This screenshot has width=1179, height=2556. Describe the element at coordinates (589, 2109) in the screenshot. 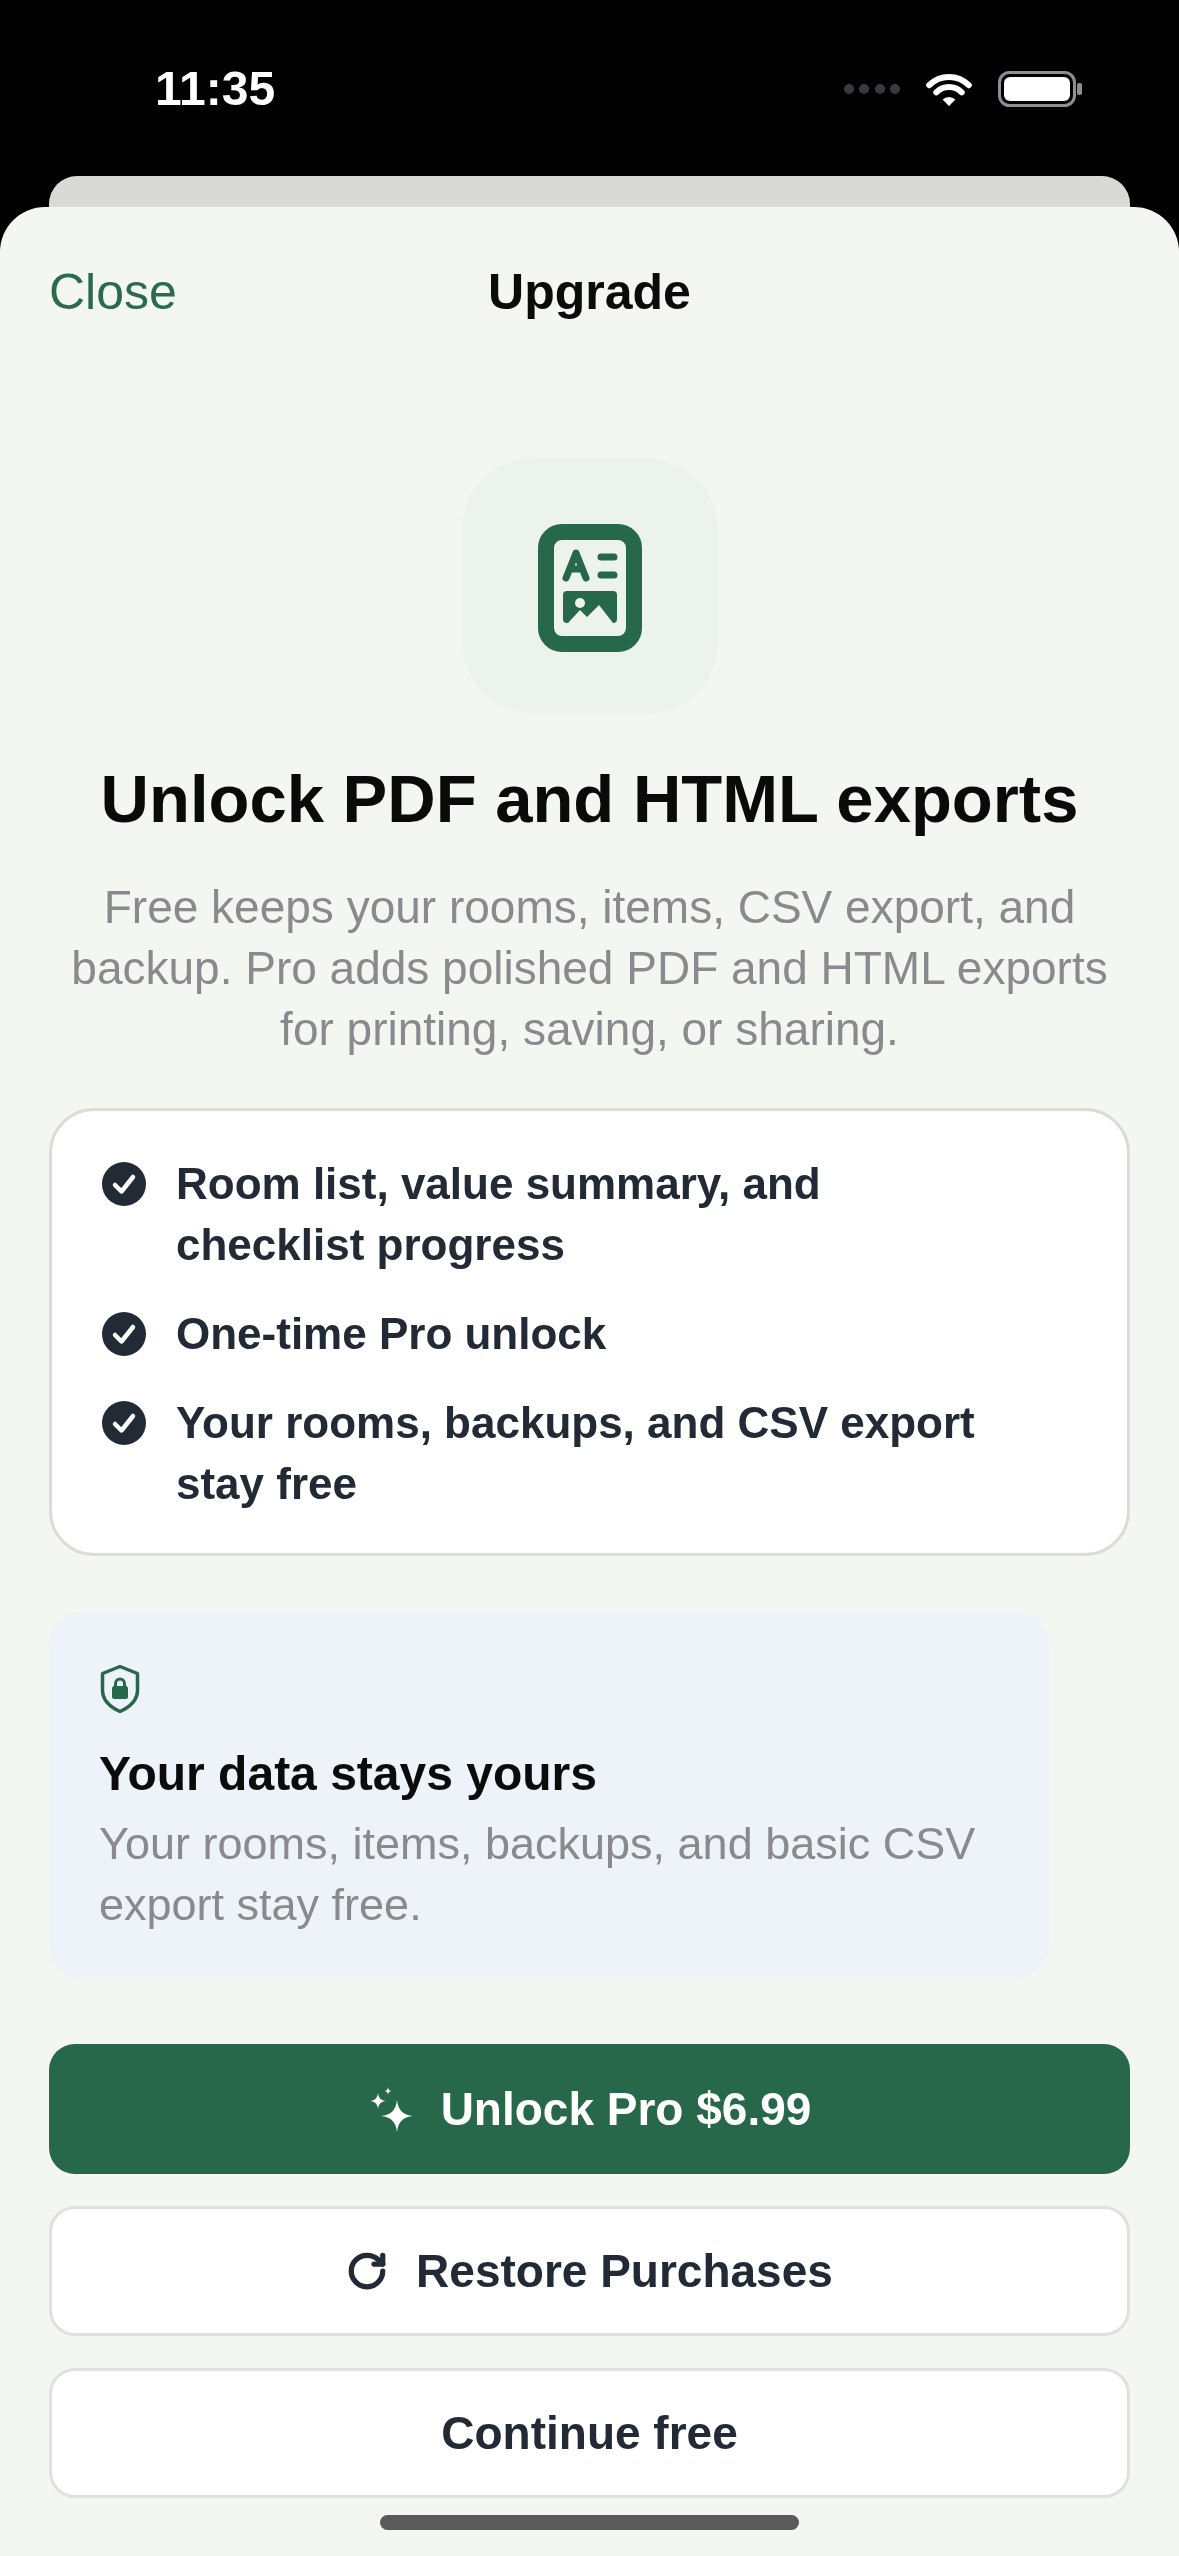

I see `unlock-pro-button: Unlock Pro $6.99` at that location.